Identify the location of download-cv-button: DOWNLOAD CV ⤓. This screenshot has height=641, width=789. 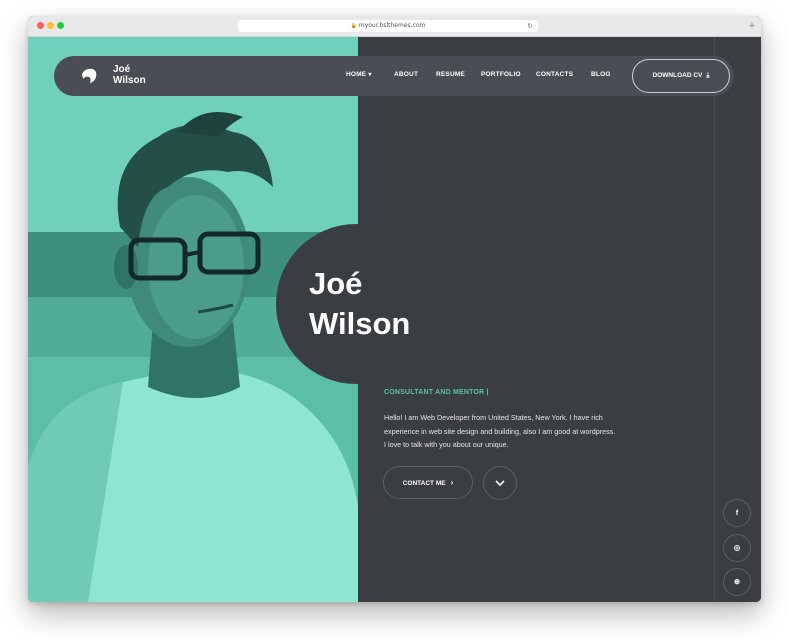
(681, 76).